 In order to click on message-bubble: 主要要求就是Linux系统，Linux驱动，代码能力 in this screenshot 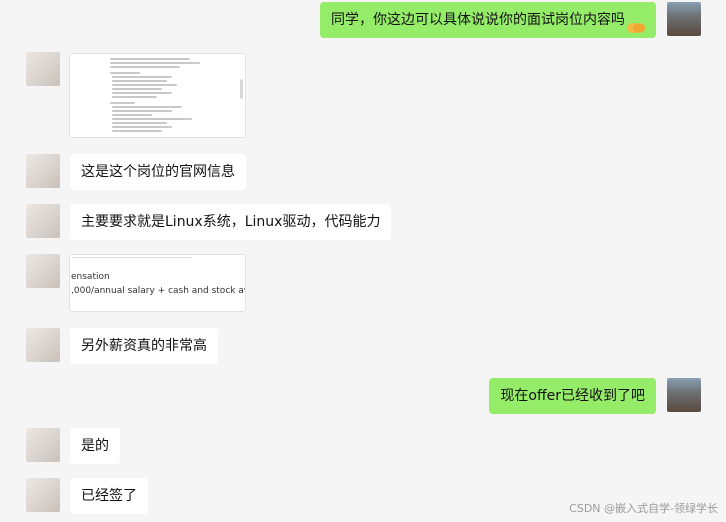, I will do `click(231, 222)`.